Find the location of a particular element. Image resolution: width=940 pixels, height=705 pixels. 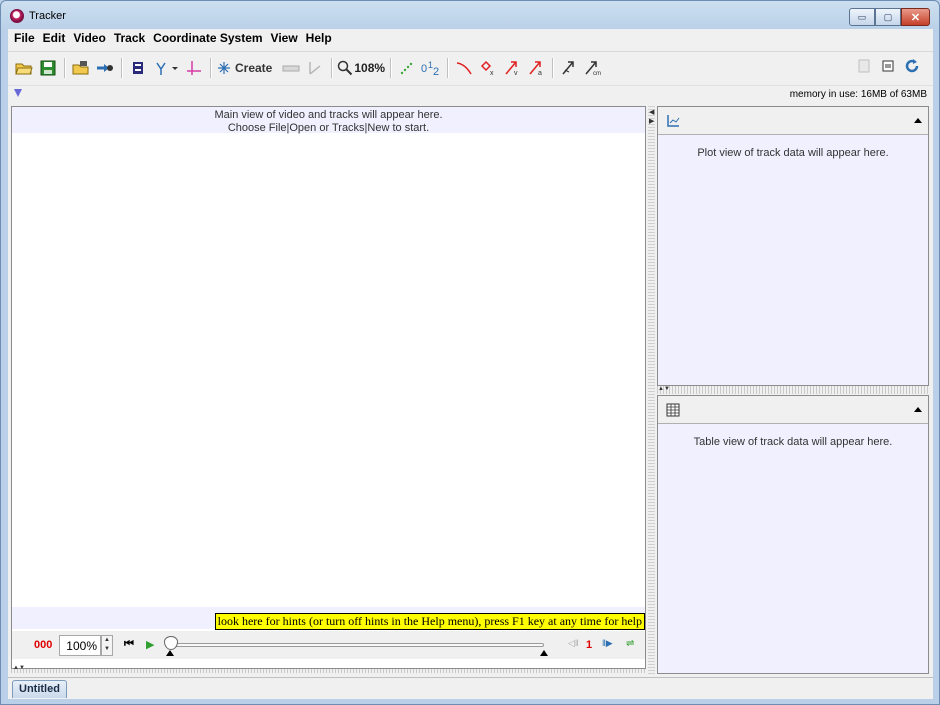

trails-button is located at coordinates (407, 68).